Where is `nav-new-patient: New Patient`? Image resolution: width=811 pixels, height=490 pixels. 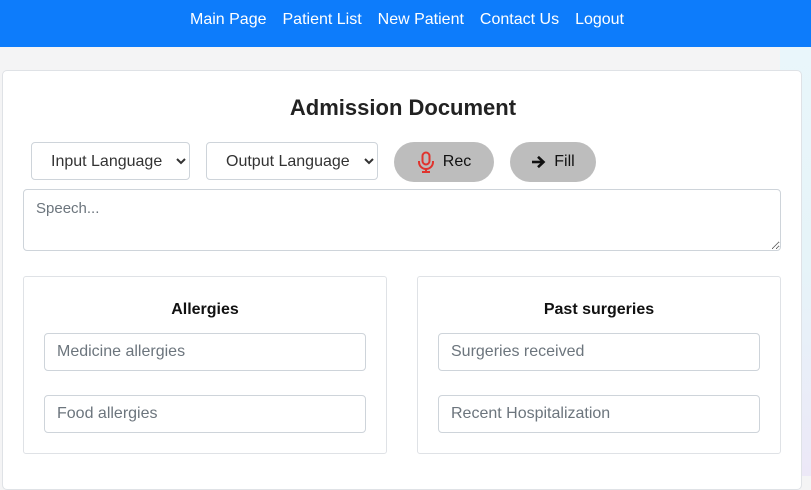 nav-new-patient: New Patient is located at coordinates (421, 20).